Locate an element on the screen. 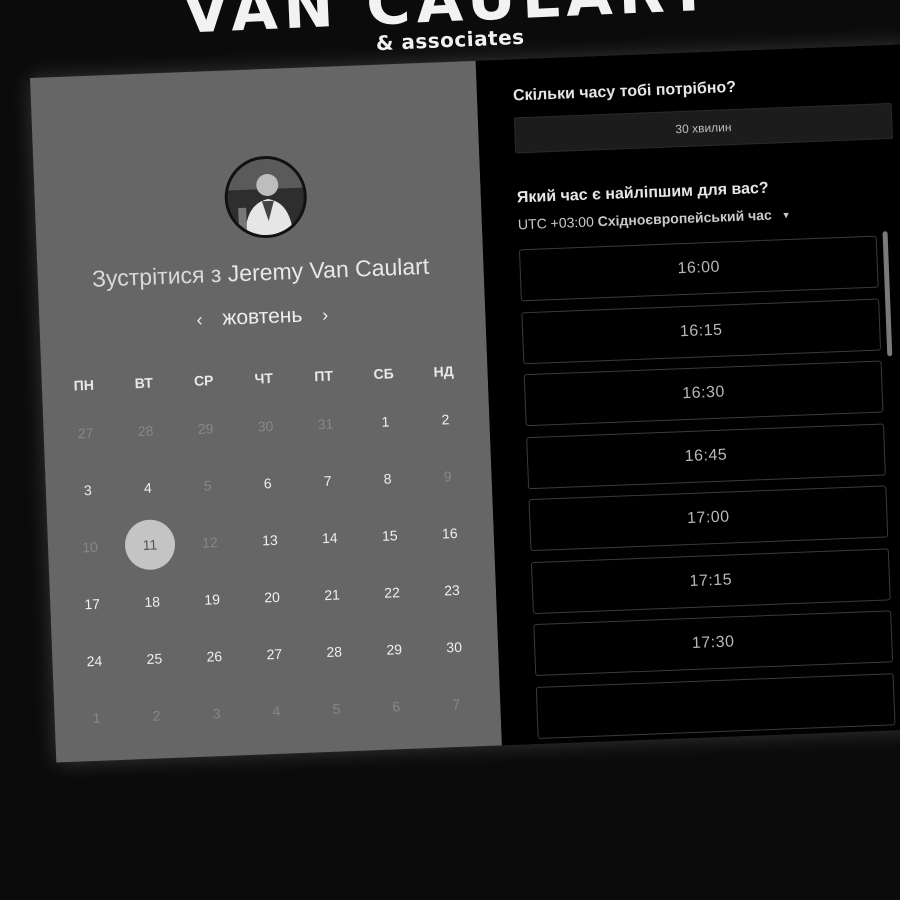  calendar-day: 24 is located at coordinates (94, 660).